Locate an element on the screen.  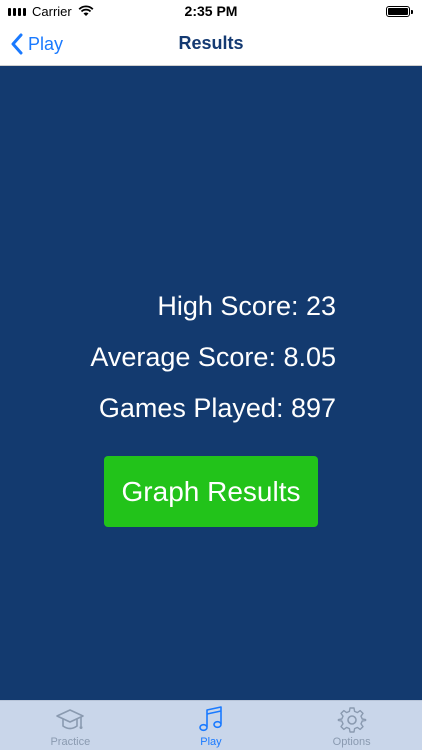
back-button-label: Play is located at coordinates (46, 43).